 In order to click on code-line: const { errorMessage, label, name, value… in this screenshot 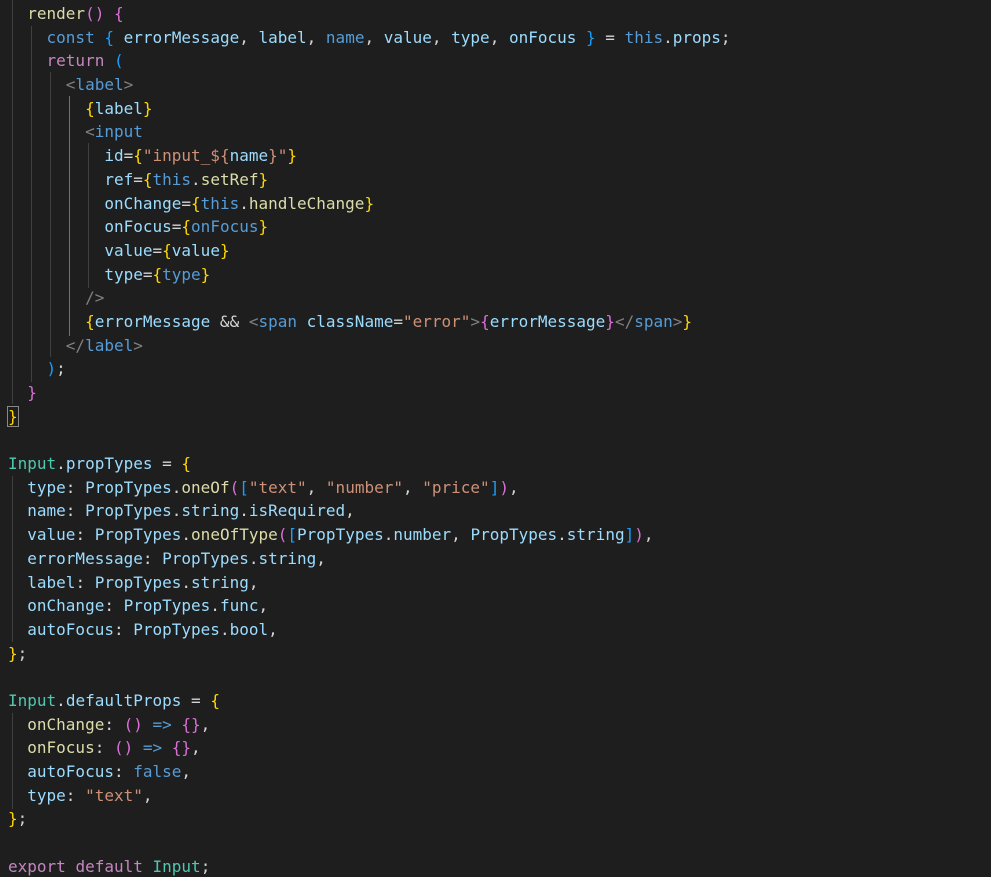, I will do `click(369, 38)`.